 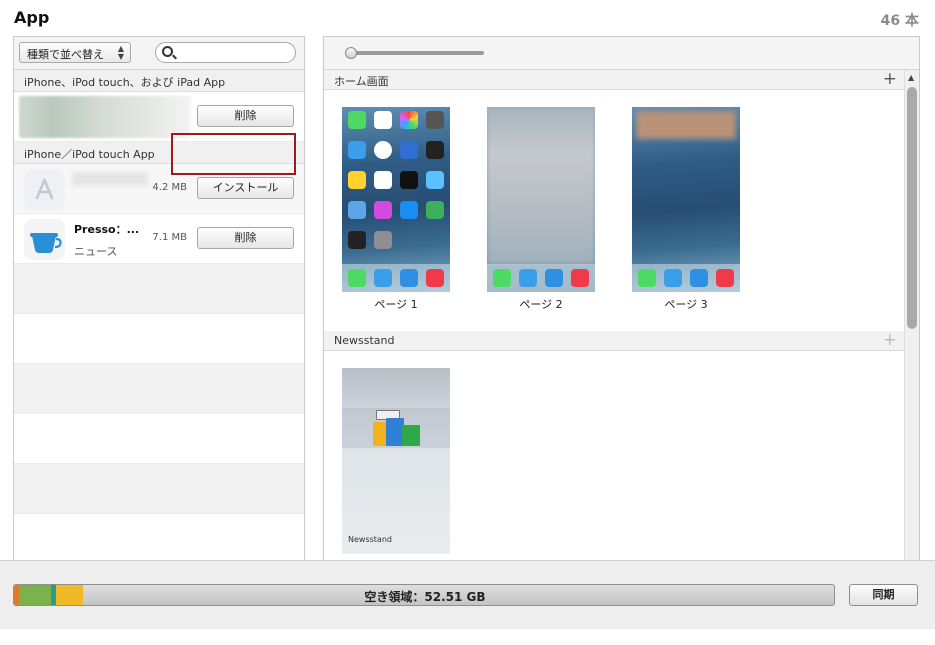 I want to click on page-caption: ページ 1, so click(x=396, y=304).